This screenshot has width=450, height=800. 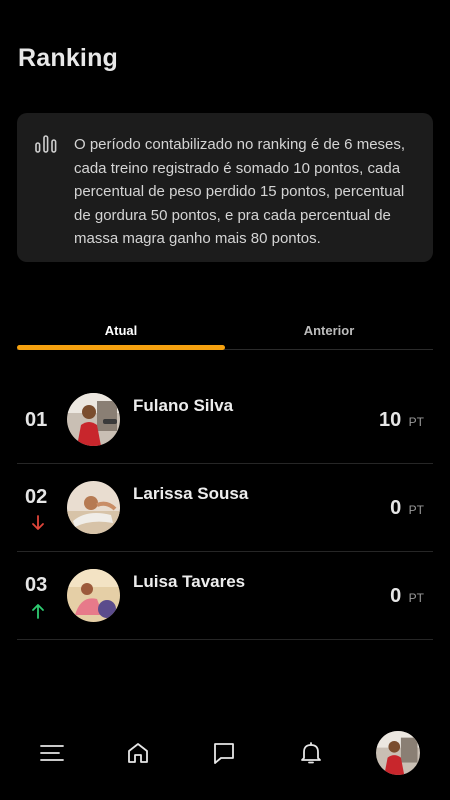 I want to click on menu-button, so click(x=52, y=753).